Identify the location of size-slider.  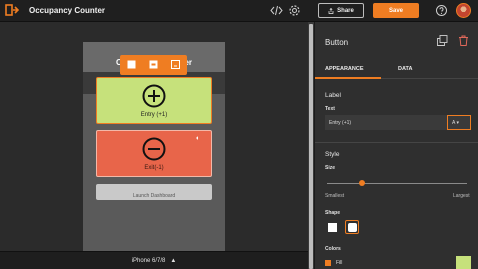
(397, 183).